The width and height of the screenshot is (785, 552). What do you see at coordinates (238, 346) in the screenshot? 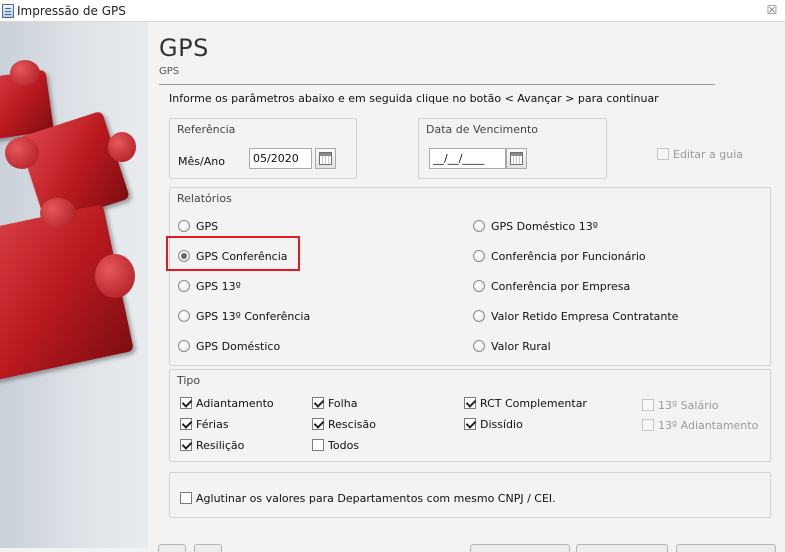
I see `radio-label: GPS Doméstico` at bounding box center [238, 346].